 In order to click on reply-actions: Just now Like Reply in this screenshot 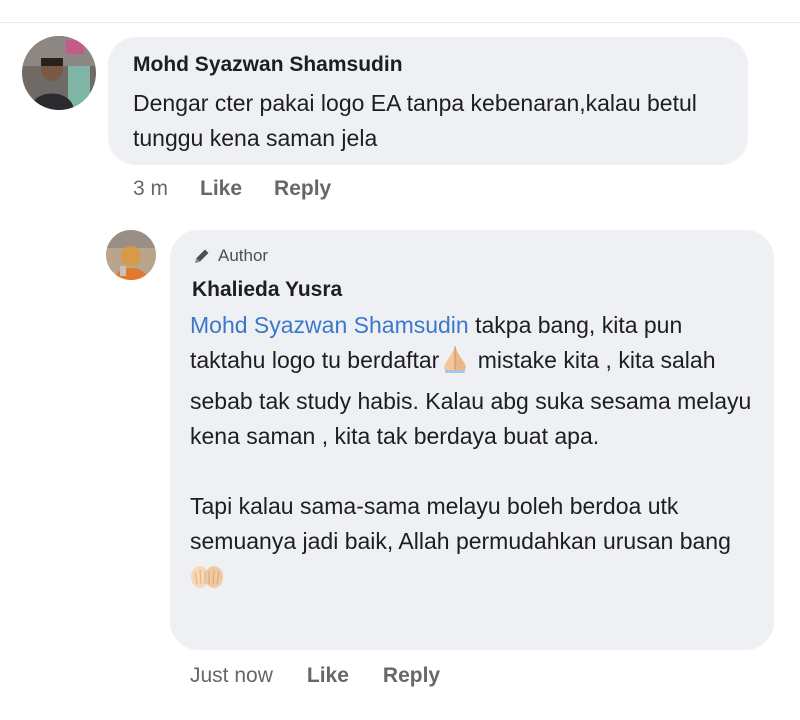, I will do `click(315, 676)`.